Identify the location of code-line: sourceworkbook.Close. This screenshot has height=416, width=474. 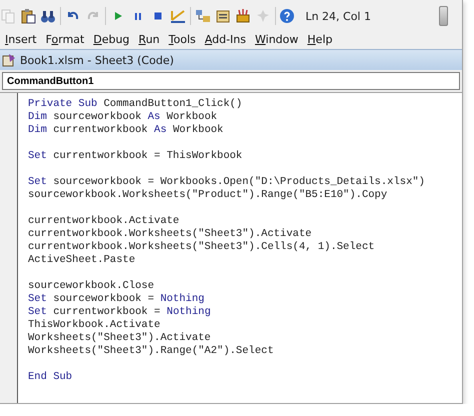
(92, 286).